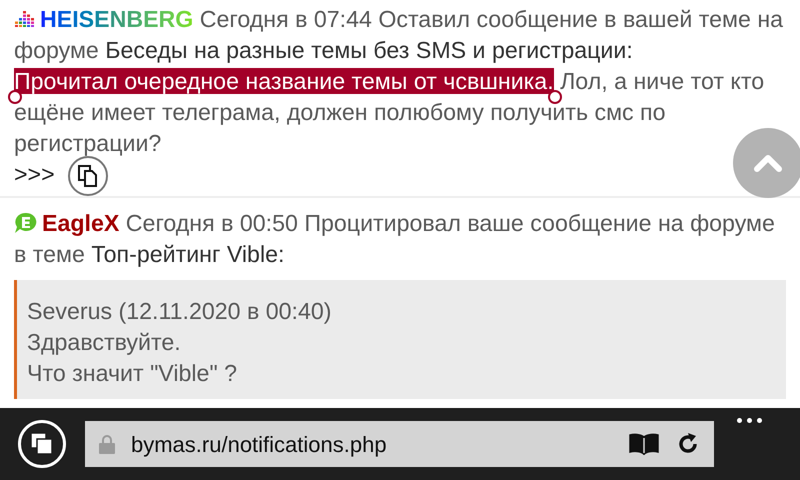 The height and width of the screenshot is (480, 800). Describe the element at coordinates (555, 97) in the screenshot. I see `selection-handle` at that location.